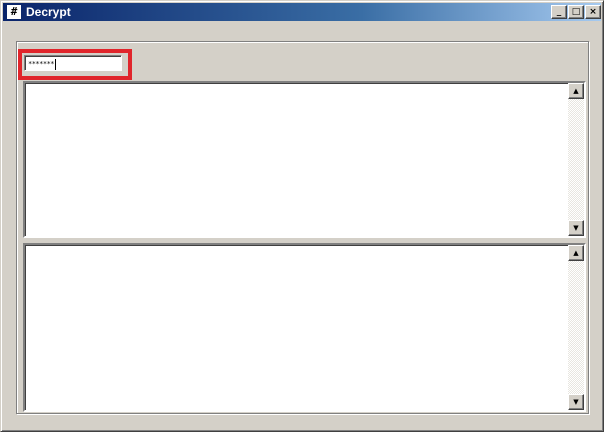 This screenshot has height=432, width=604. Describe the element at coordinates (73, 63) in the screenshot. I see `password-field: *******` at that location.